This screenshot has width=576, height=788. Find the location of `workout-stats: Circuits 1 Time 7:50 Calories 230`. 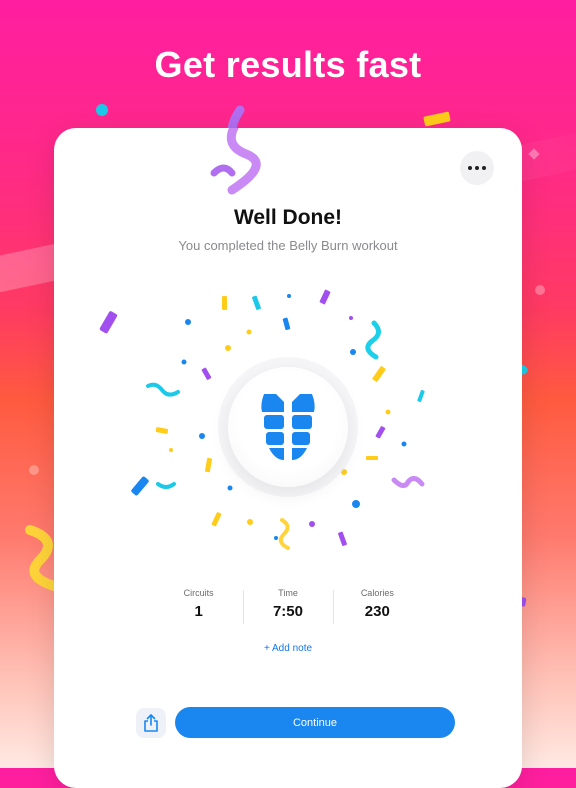

workout-stats: Circuits 1 Time 7:50 Calories 230 is located at coordinates (288, 606).